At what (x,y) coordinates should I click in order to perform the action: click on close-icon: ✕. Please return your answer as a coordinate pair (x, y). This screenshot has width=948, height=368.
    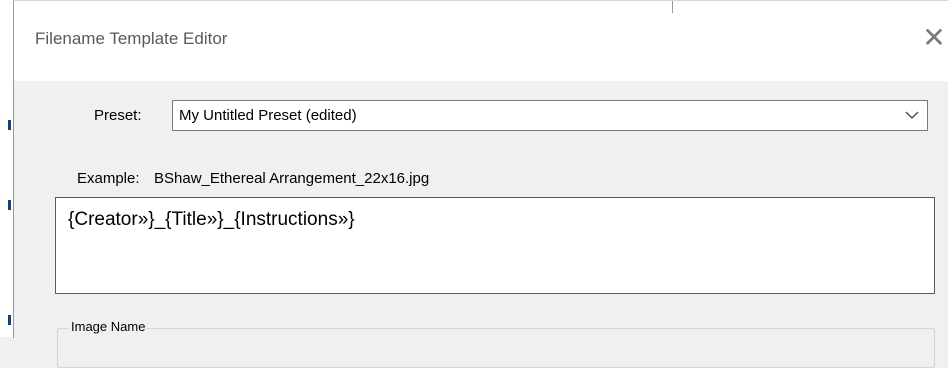
    Looking at the image, I should click on (934, 37).